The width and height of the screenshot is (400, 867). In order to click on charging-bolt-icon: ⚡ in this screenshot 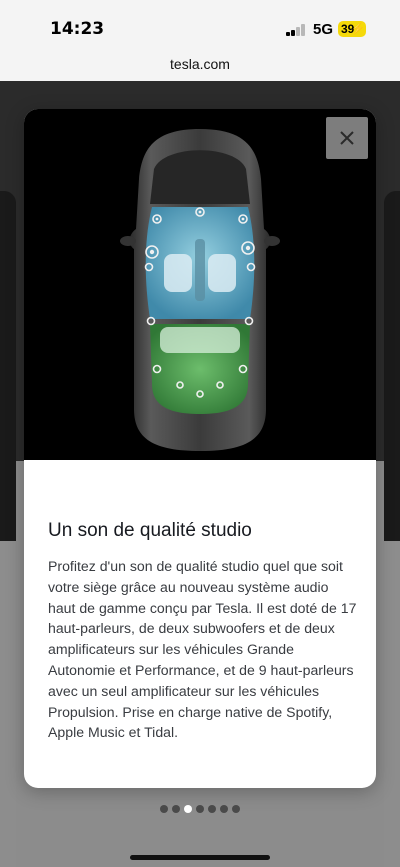, I will do `click(358, 29)`.